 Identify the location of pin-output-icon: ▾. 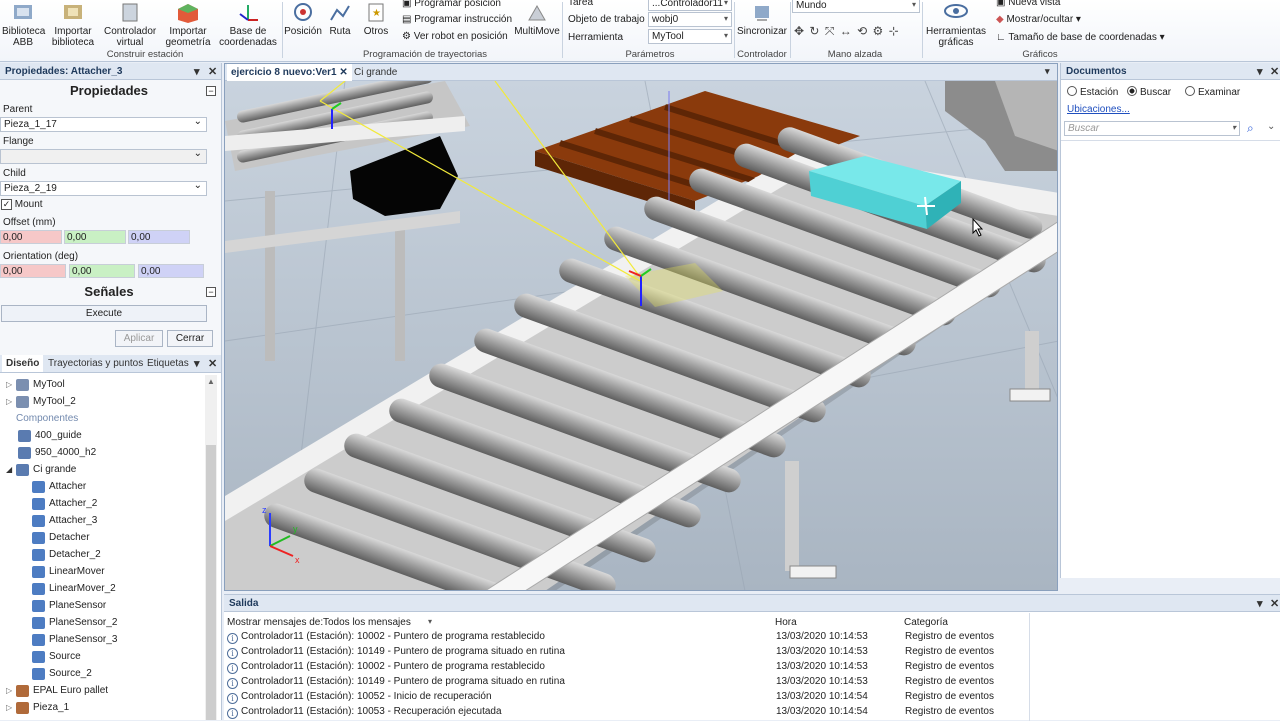
(1260, 603).